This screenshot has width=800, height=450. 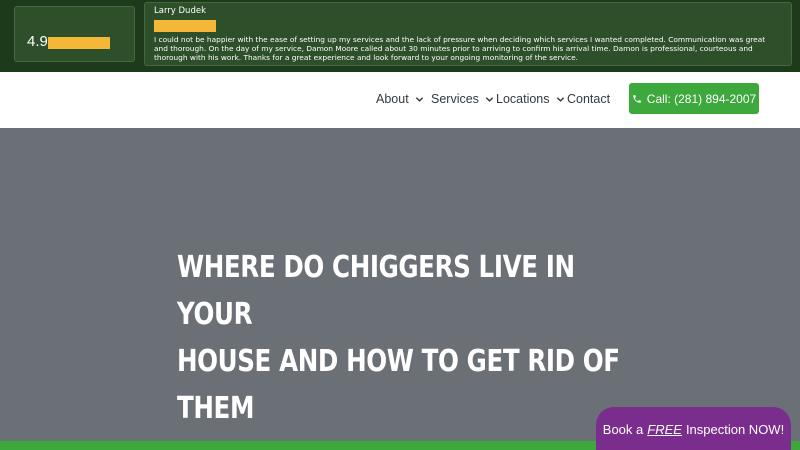 I want to click on nav-item-label: Services, so click(x=455, y=99).